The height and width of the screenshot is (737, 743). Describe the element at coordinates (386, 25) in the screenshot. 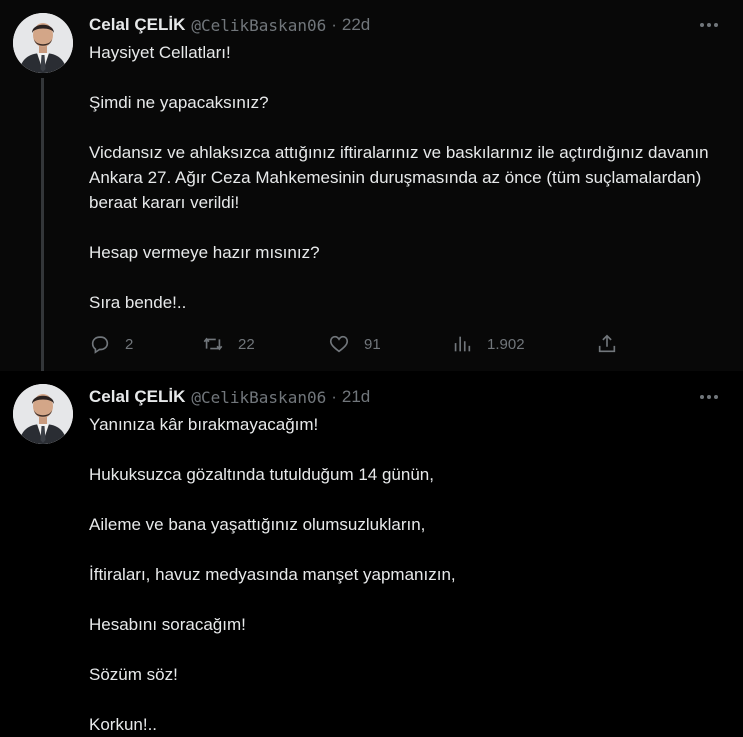

I see `tweet-header: Celal ÇELİK @CelikBaskan06 · 22d` at that location.